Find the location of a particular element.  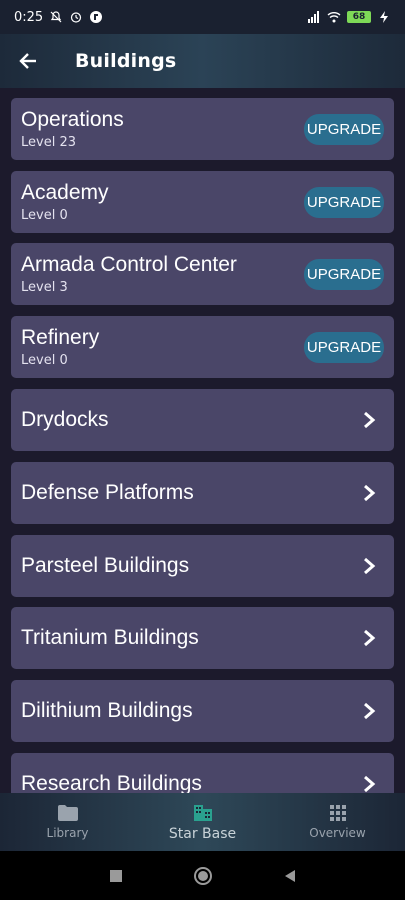

nav-item-overview: Overview is located at coordinates (337, 822).